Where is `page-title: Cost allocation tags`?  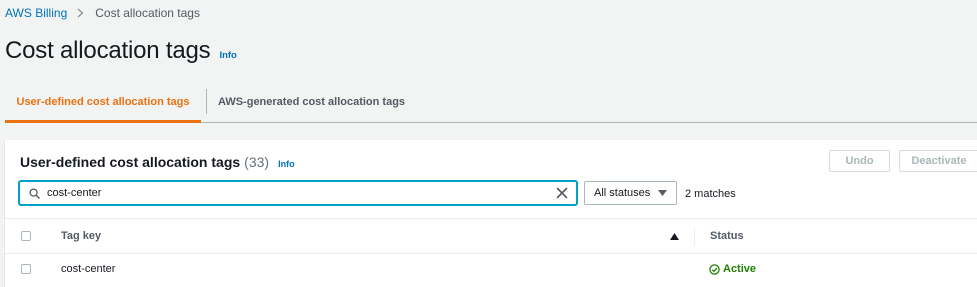
page-title: Cost allocation tags is located at coordinates (108, 50).